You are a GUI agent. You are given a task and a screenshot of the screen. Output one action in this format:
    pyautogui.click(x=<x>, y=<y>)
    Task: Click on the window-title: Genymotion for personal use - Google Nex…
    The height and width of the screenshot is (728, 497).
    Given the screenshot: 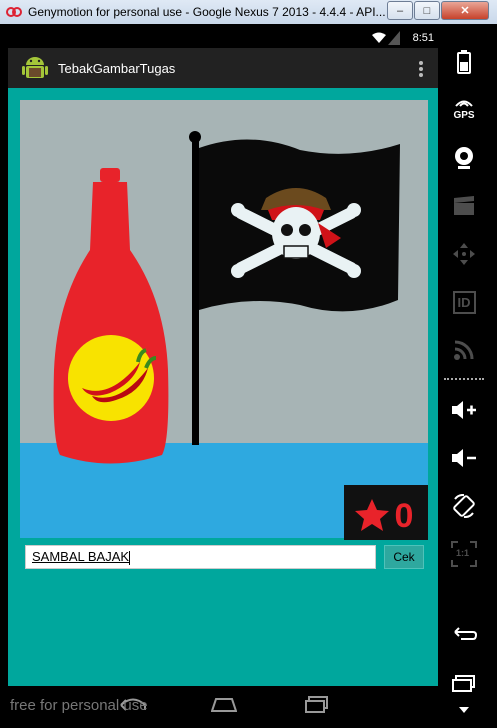 What is the action you would take?
    pyautogui.click(x=207, y=12)
    